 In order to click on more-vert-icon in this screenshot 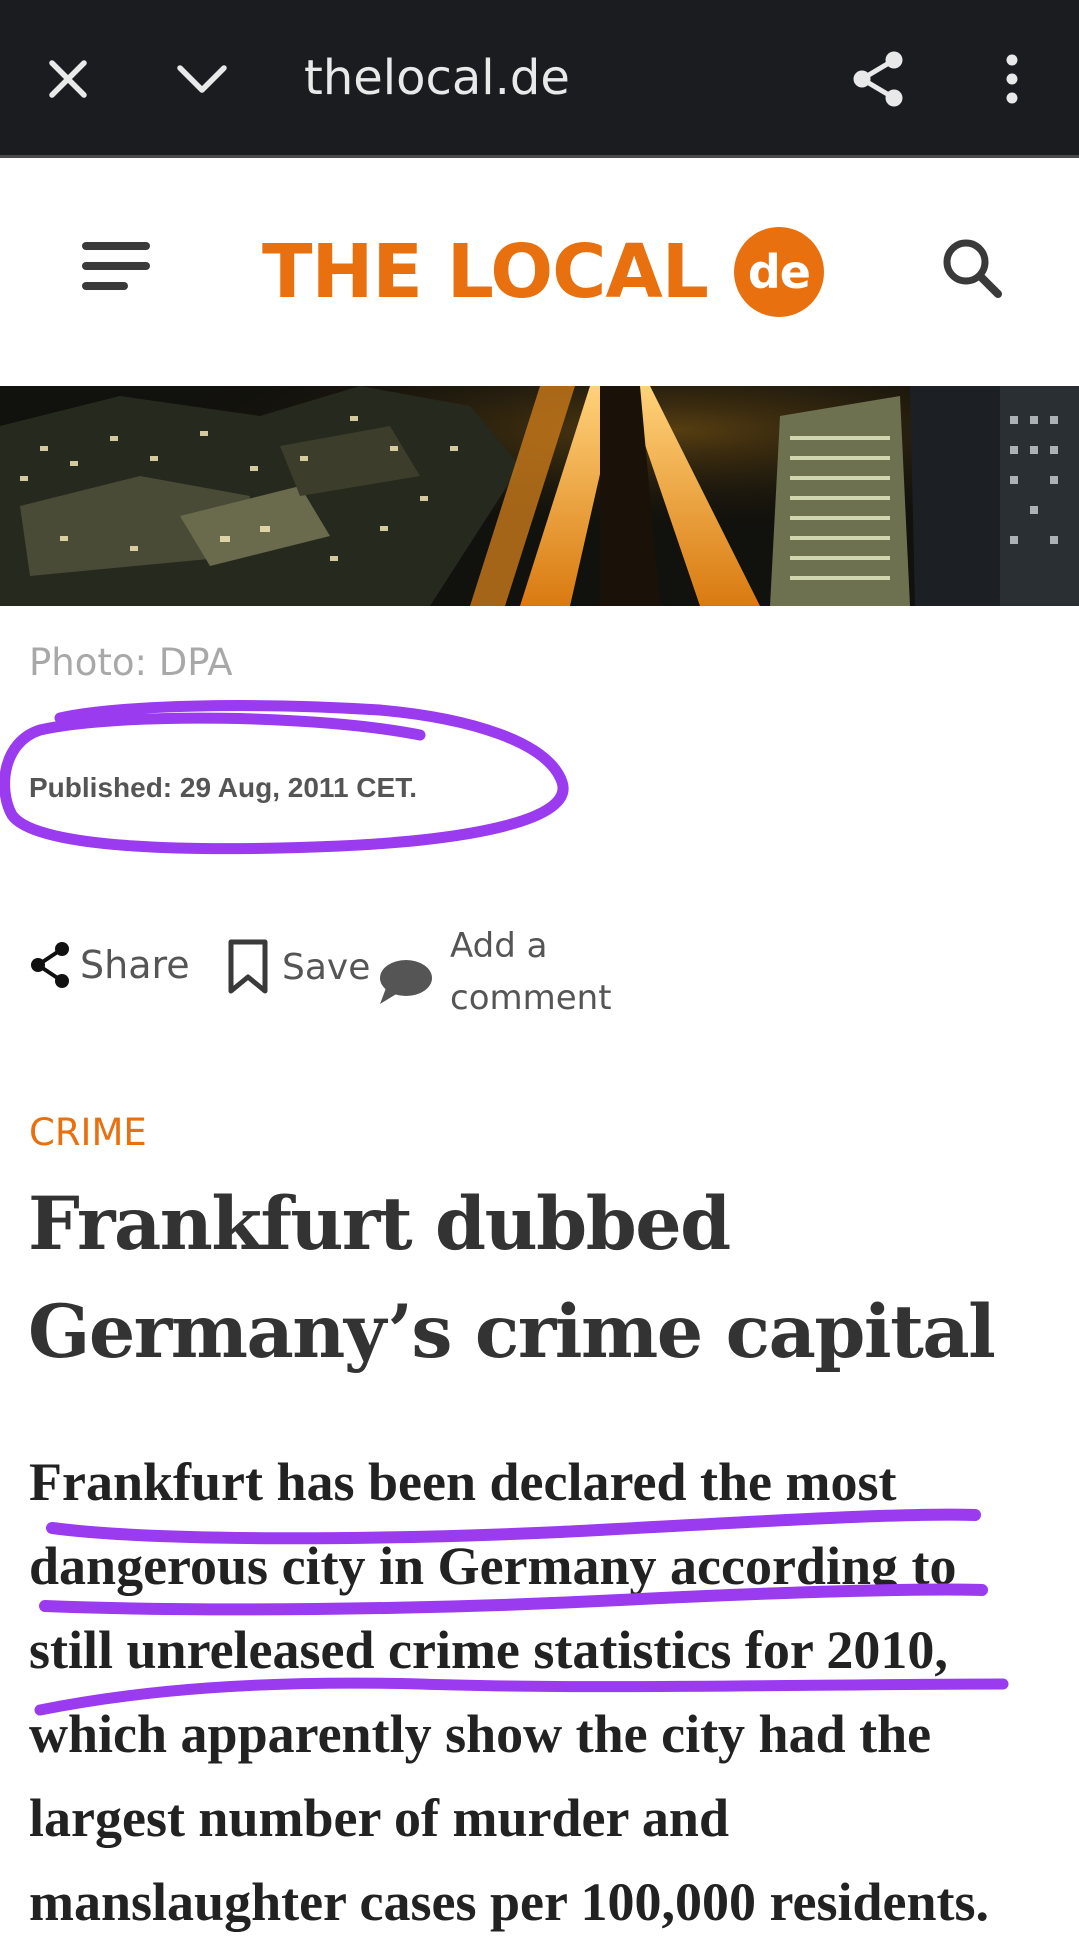, I will do `click(1012, 79)`.